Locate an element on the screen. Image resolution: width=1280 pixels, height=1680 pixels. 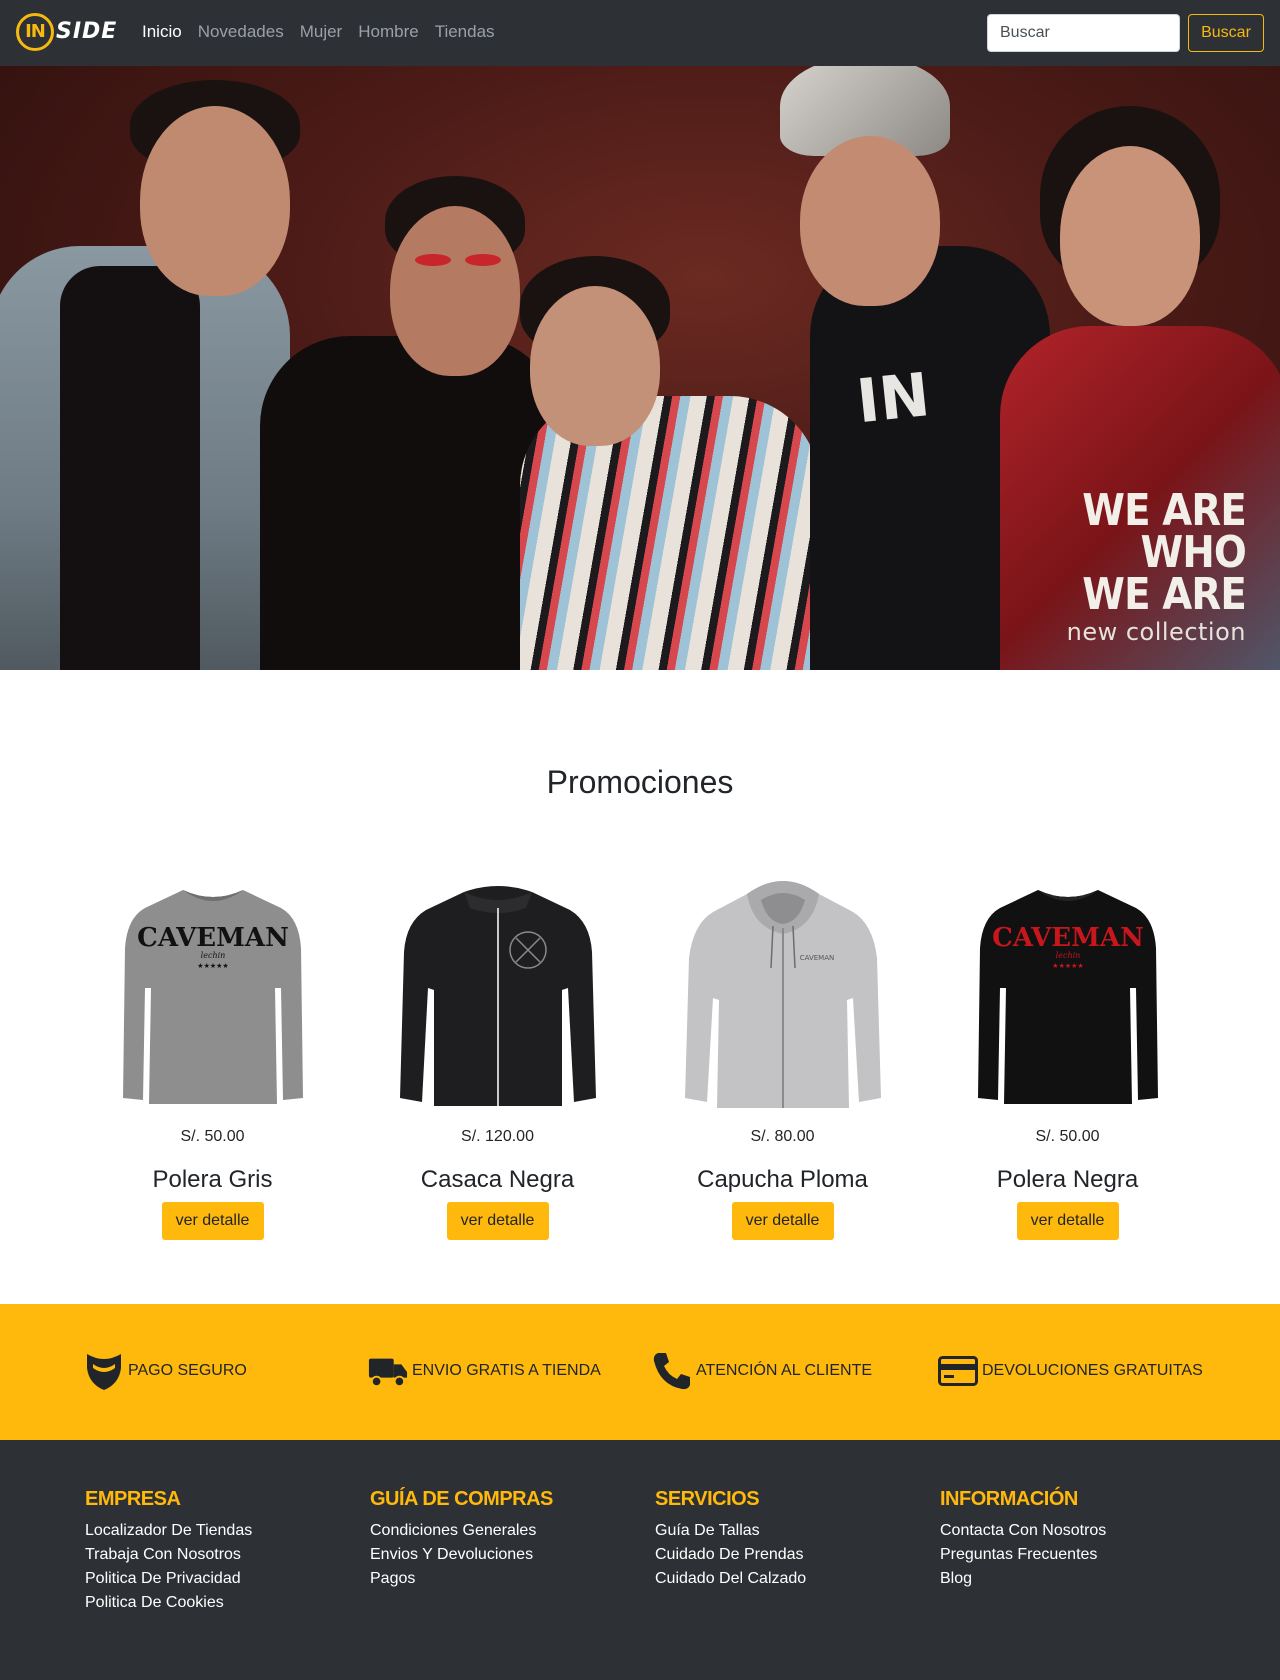
feature-free-shipping: ENVIO GRATIS A TIENDA is located at coordinates (484, 1371).